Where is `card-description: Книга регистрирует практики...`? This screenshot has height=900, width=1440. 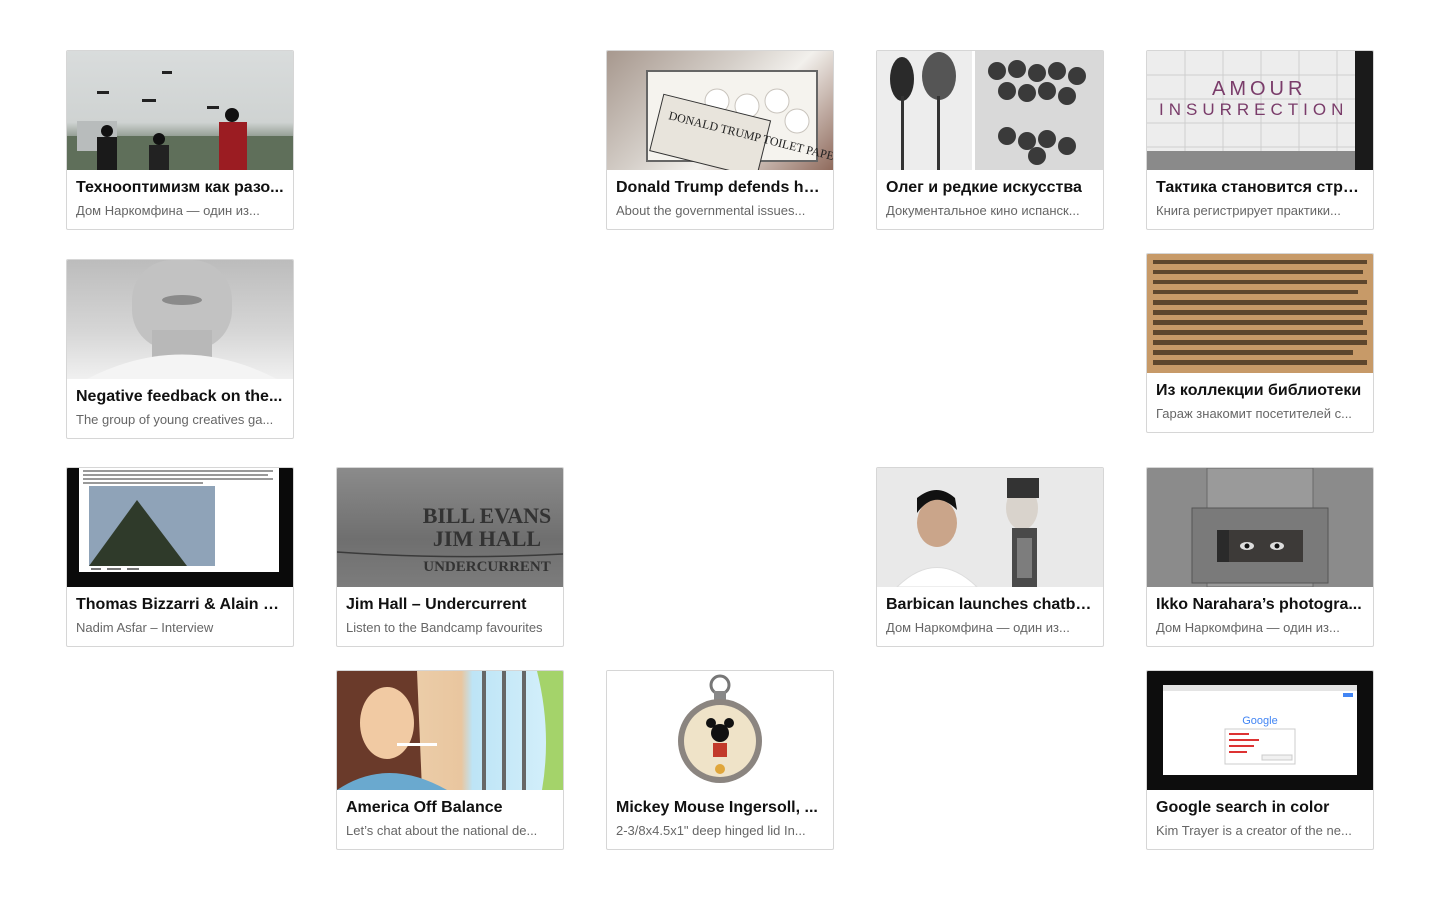 card-description: Книга регистрирует практики... is located at coordinates (1248, 210).